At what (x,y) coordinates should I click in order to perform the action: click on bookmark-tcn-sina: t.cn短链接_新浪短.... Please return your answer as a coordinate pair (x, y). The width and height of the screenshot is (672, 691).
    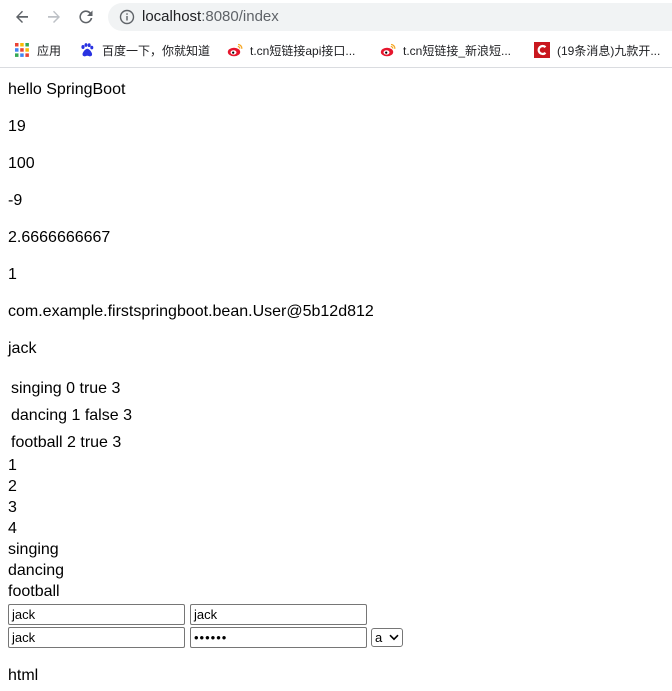
    Looking at the image, I should click on (445, 50).